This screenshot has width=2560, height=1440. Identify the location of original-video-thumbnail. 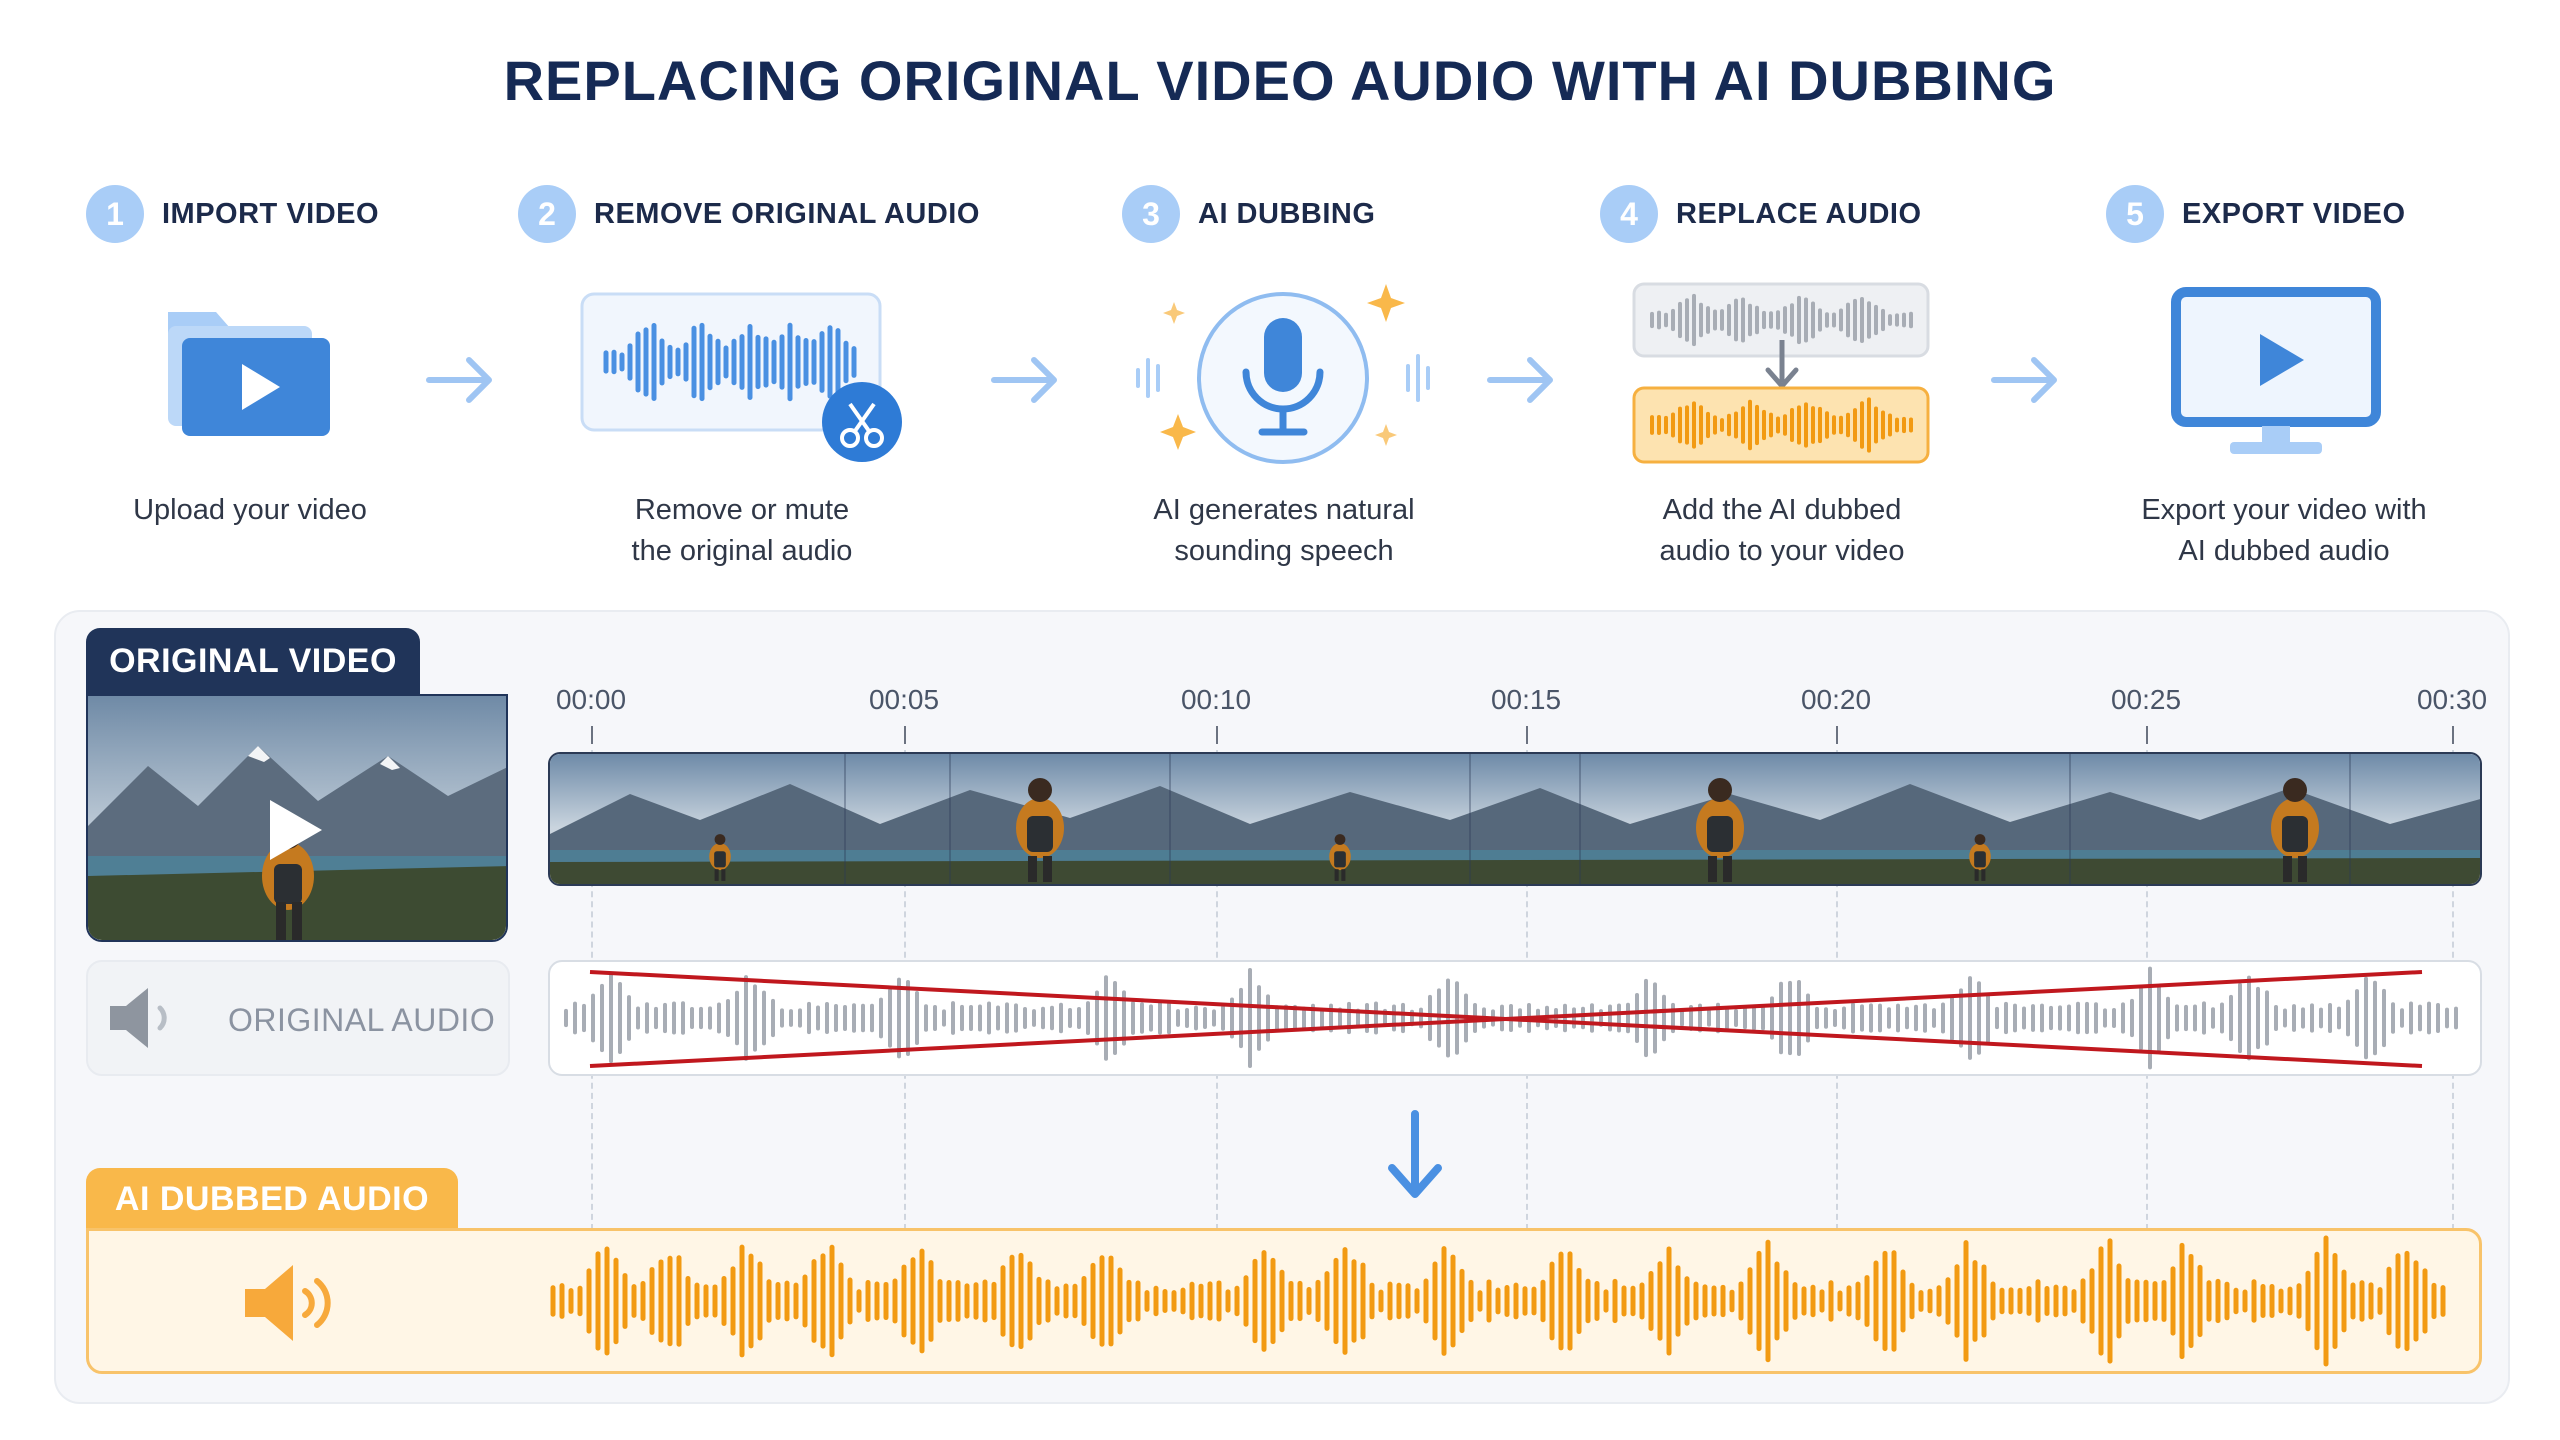
(297, 818).